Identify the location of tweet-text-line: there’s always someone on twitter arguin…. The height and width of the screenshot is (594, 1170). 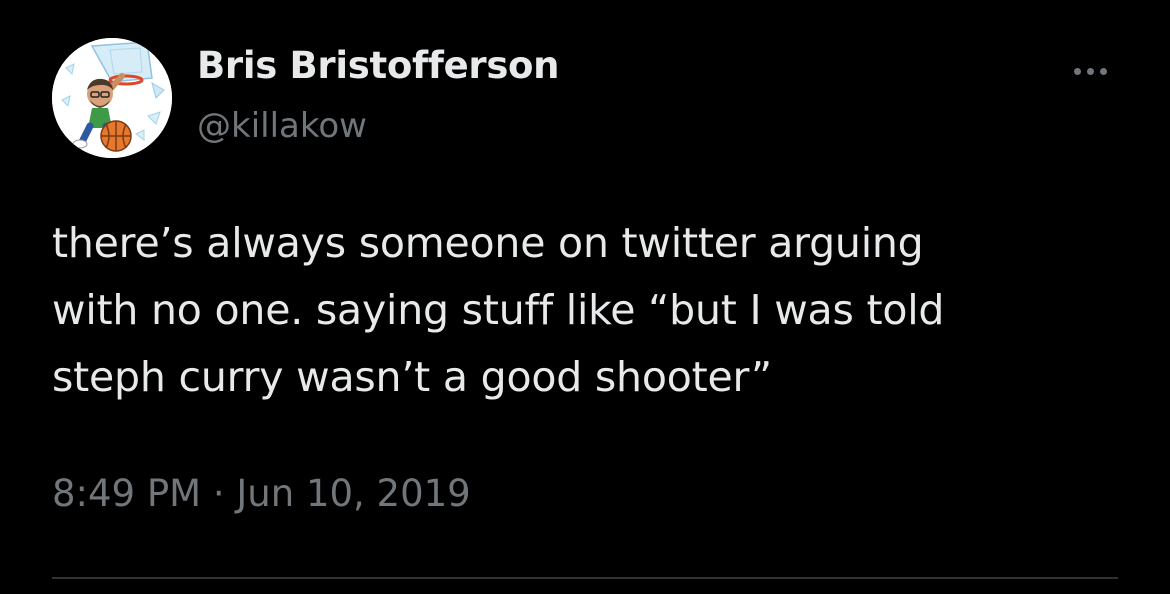
(488, 243).